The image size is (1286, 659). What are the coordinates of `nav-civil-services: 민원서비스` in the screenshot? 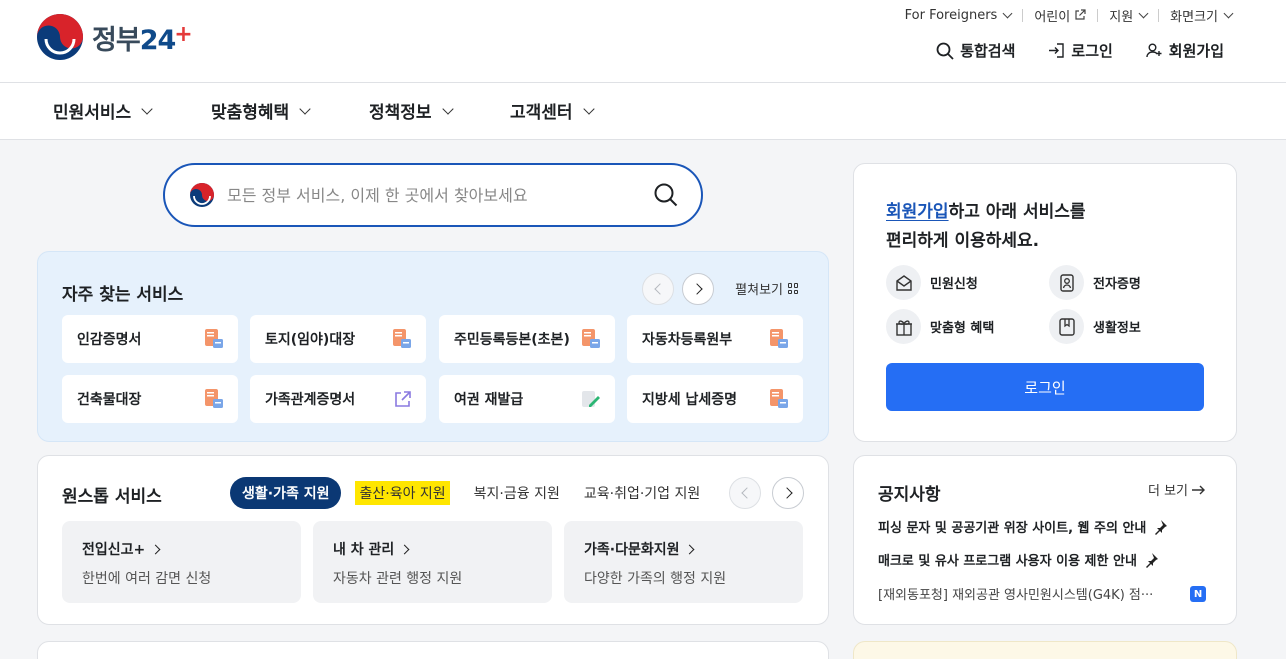 It's located at (103, 110).